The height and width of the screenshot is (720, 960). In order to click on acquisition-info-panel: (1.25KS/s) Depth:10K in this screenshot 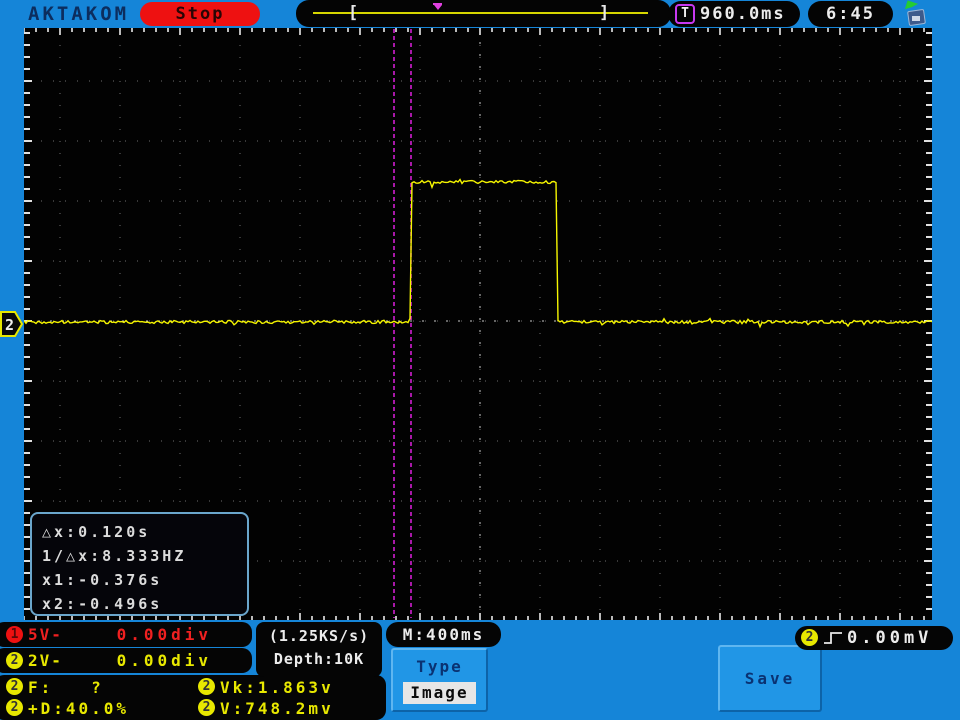, I will do `click(319, 649)`.